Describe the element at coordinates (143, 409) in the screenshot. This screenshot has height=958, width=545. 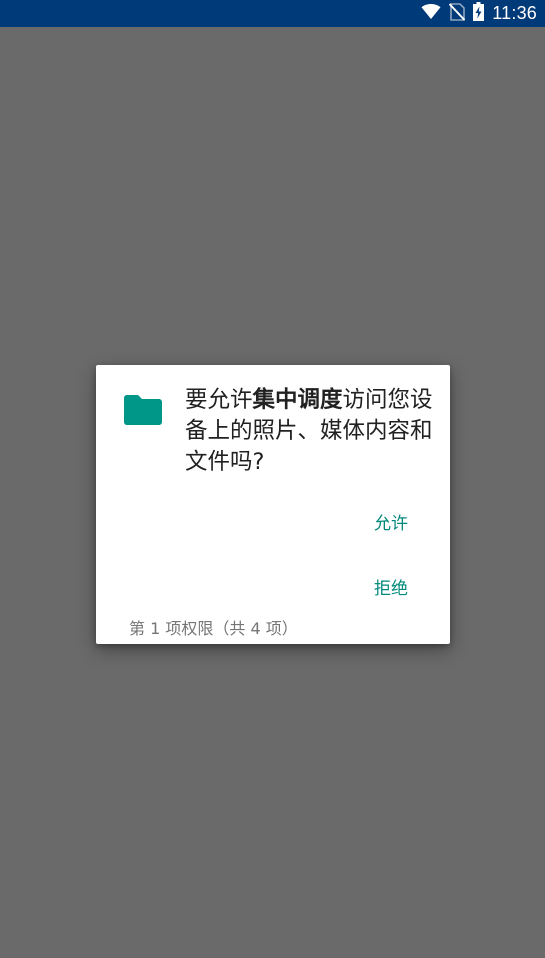
I see `folder-icon` at that location.